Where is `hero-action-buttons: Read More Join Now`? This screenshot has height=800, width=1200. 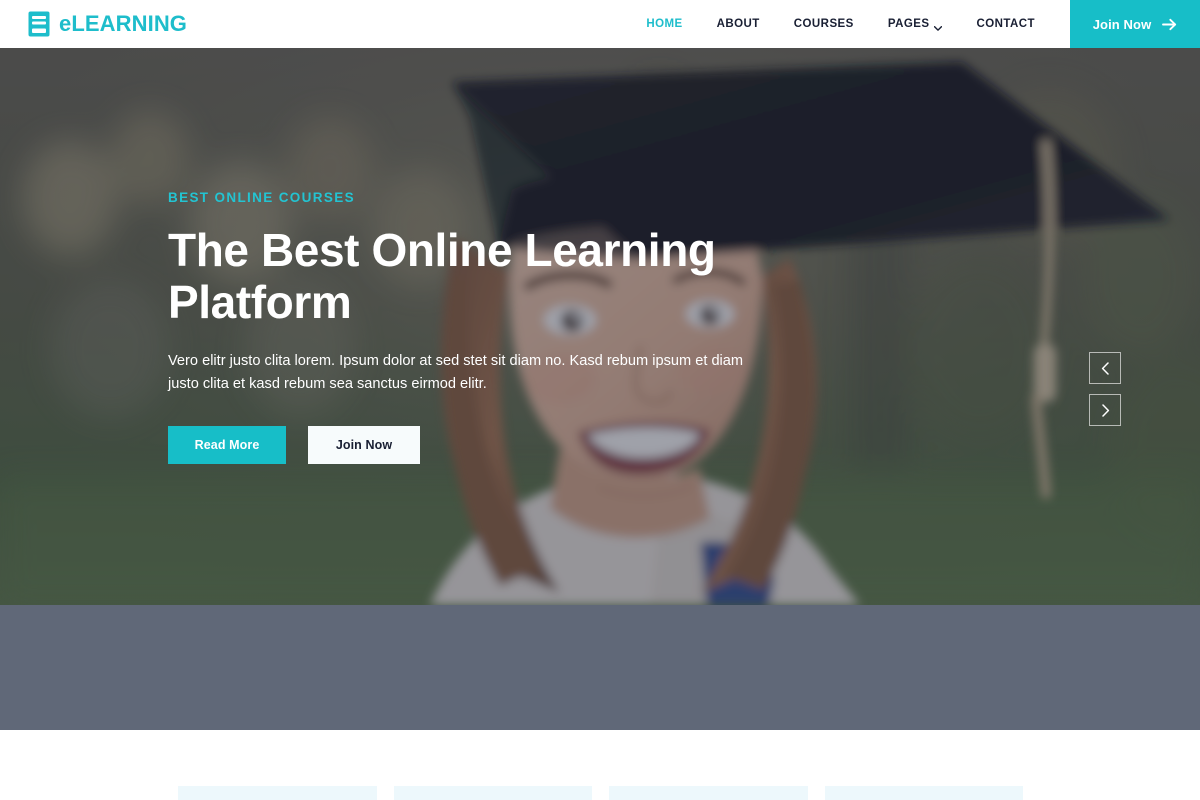
hero-action-buttons: Read More Join Now is located at coordinates (468, 444).